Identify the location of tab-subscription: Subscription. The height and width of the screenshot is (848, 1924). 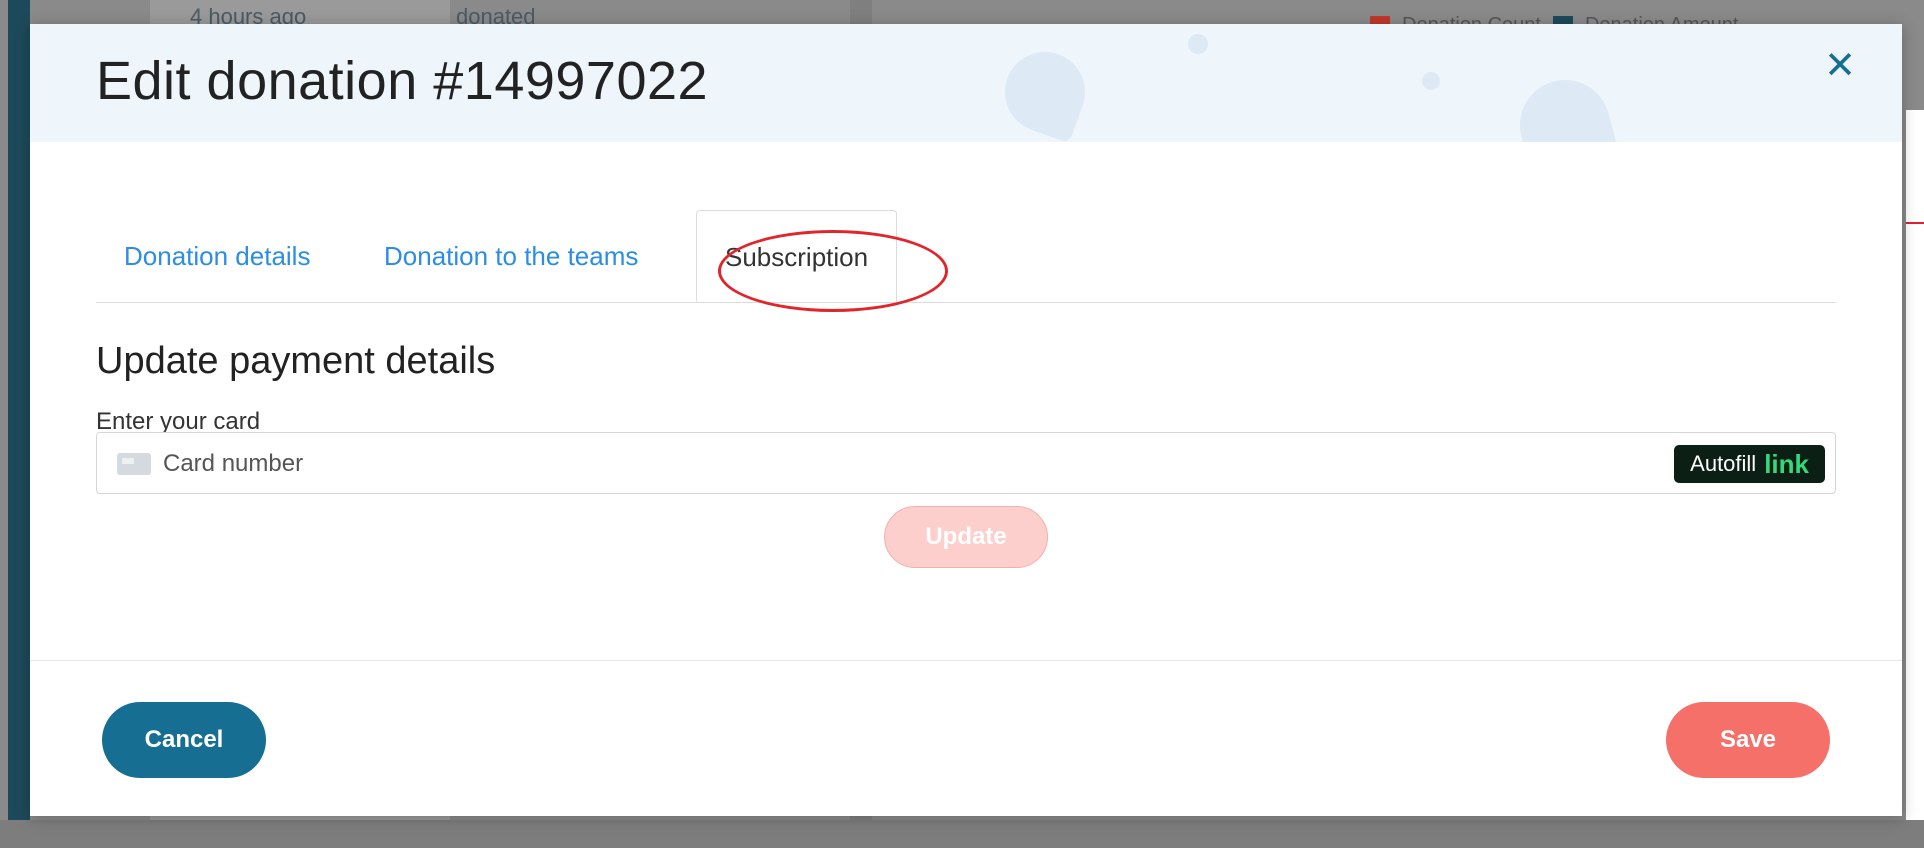
(797, 256).